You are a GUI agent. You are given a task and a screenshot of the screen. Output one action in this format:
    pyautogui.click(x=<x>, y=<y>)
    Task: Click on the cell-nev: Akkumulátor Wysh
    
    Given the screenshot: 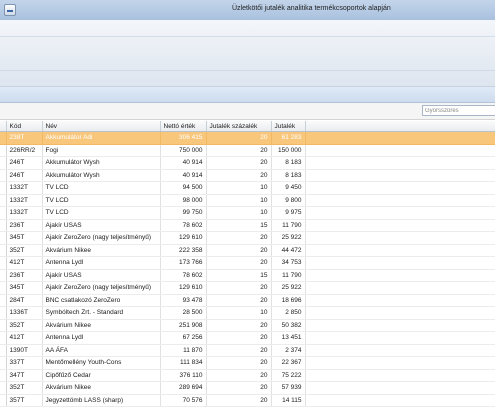 What is the action you would take?
    pyautogui.click(x=101, y=163)
    